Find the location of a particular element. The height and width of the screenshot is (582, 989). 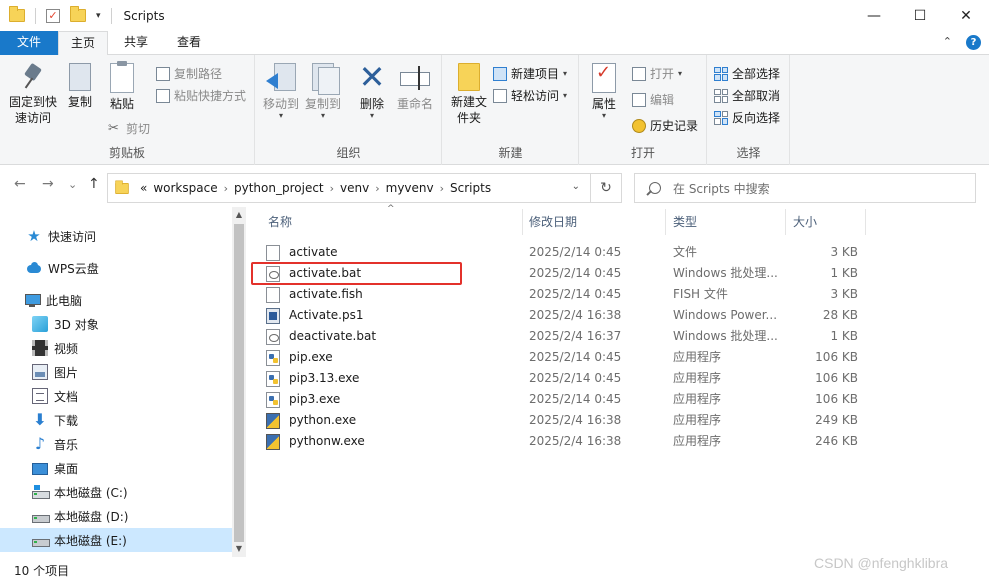

table-row: activate 2025/2/14 0:45 文件 3 KB is located at coordinates (617, 252).